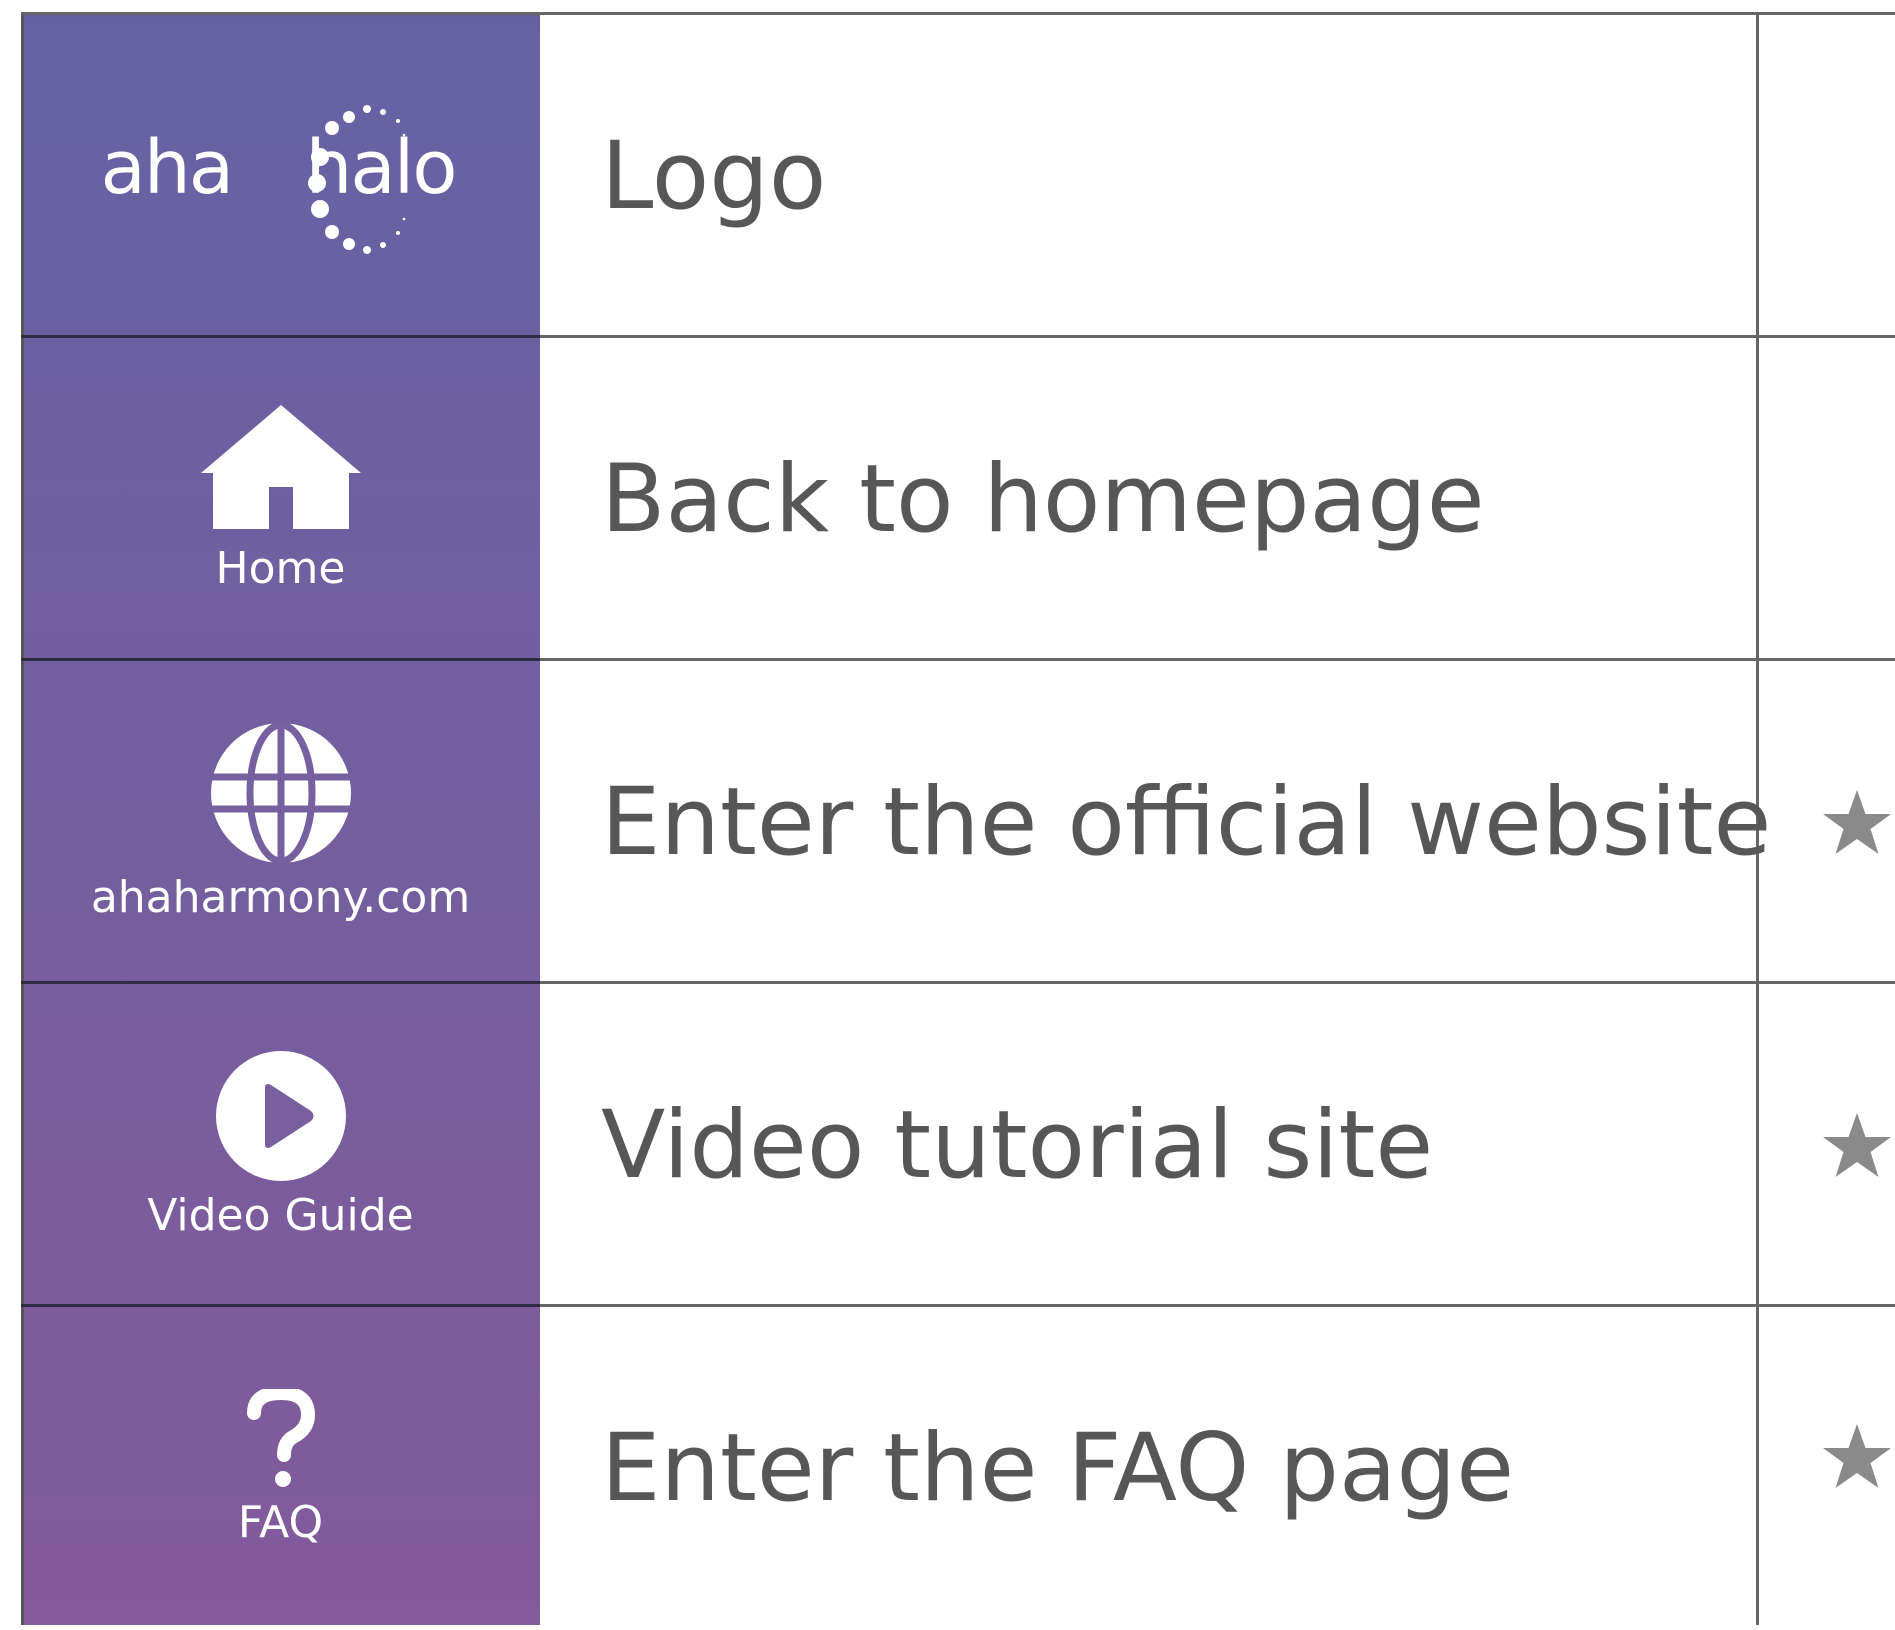 Image resolution: width=1895 pixels, height=1630 pixels. I want to click on row-label: Video tutorial site, so click(1017, 1145).